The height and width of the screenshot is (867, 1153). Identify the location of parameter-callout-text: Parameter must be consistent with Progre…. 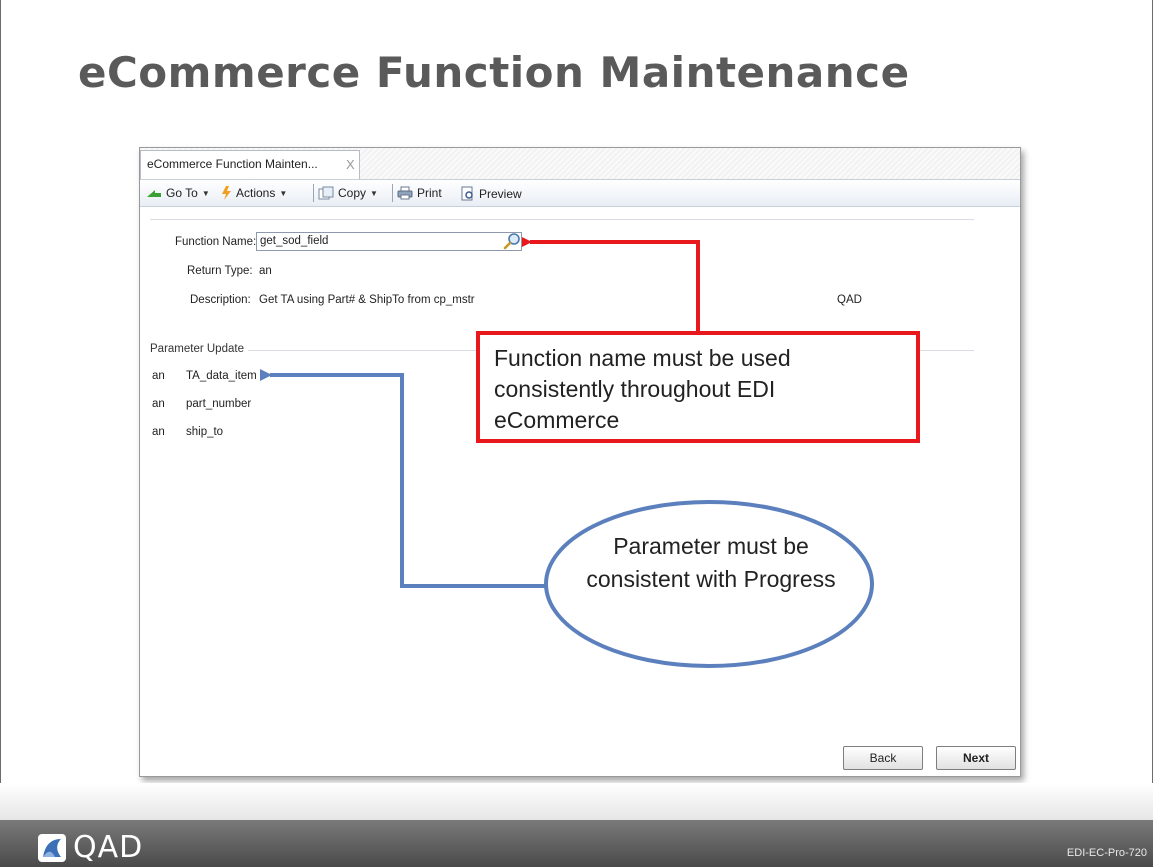
(711, 562).